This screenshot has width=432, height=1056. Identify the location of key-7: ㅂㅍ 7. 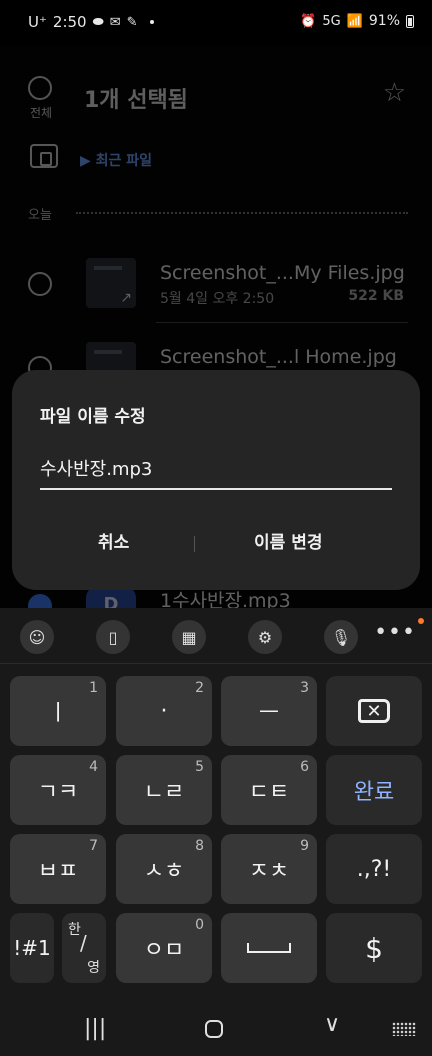
(58, 869).